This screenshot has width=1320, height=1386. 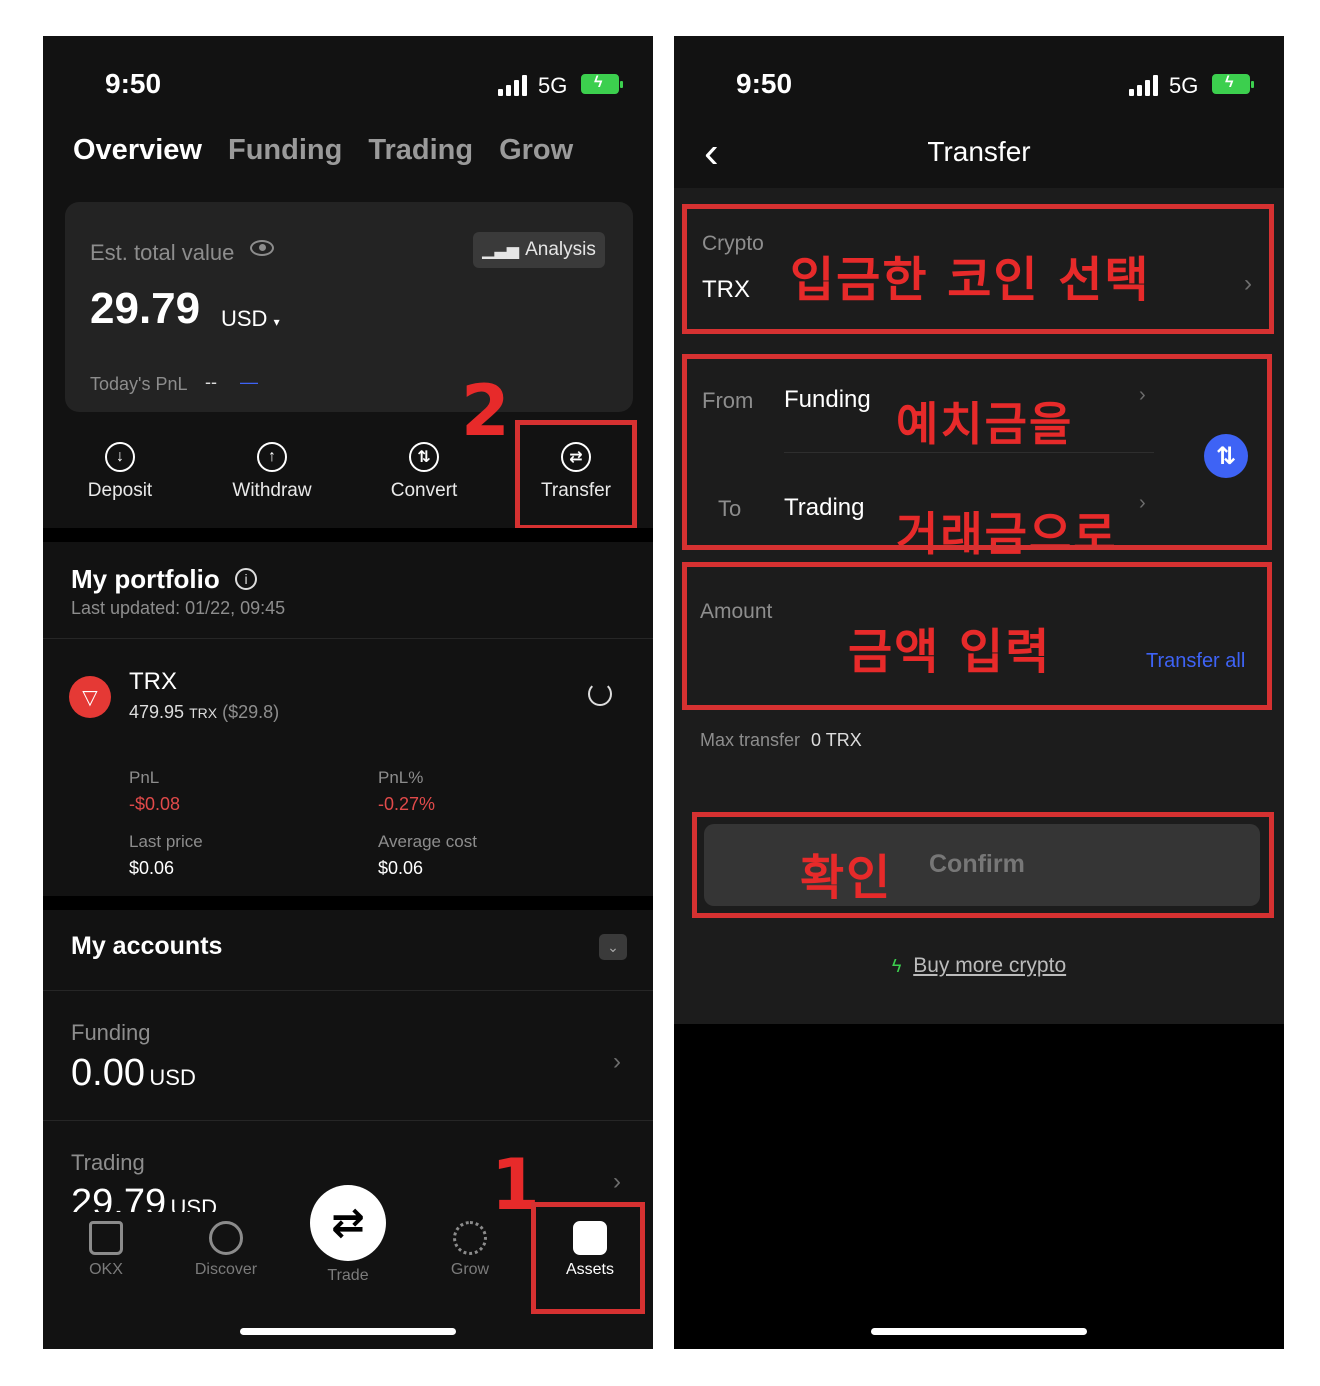 I want to click on nav-discover-label: Discover, so click(x=226, y=1269).